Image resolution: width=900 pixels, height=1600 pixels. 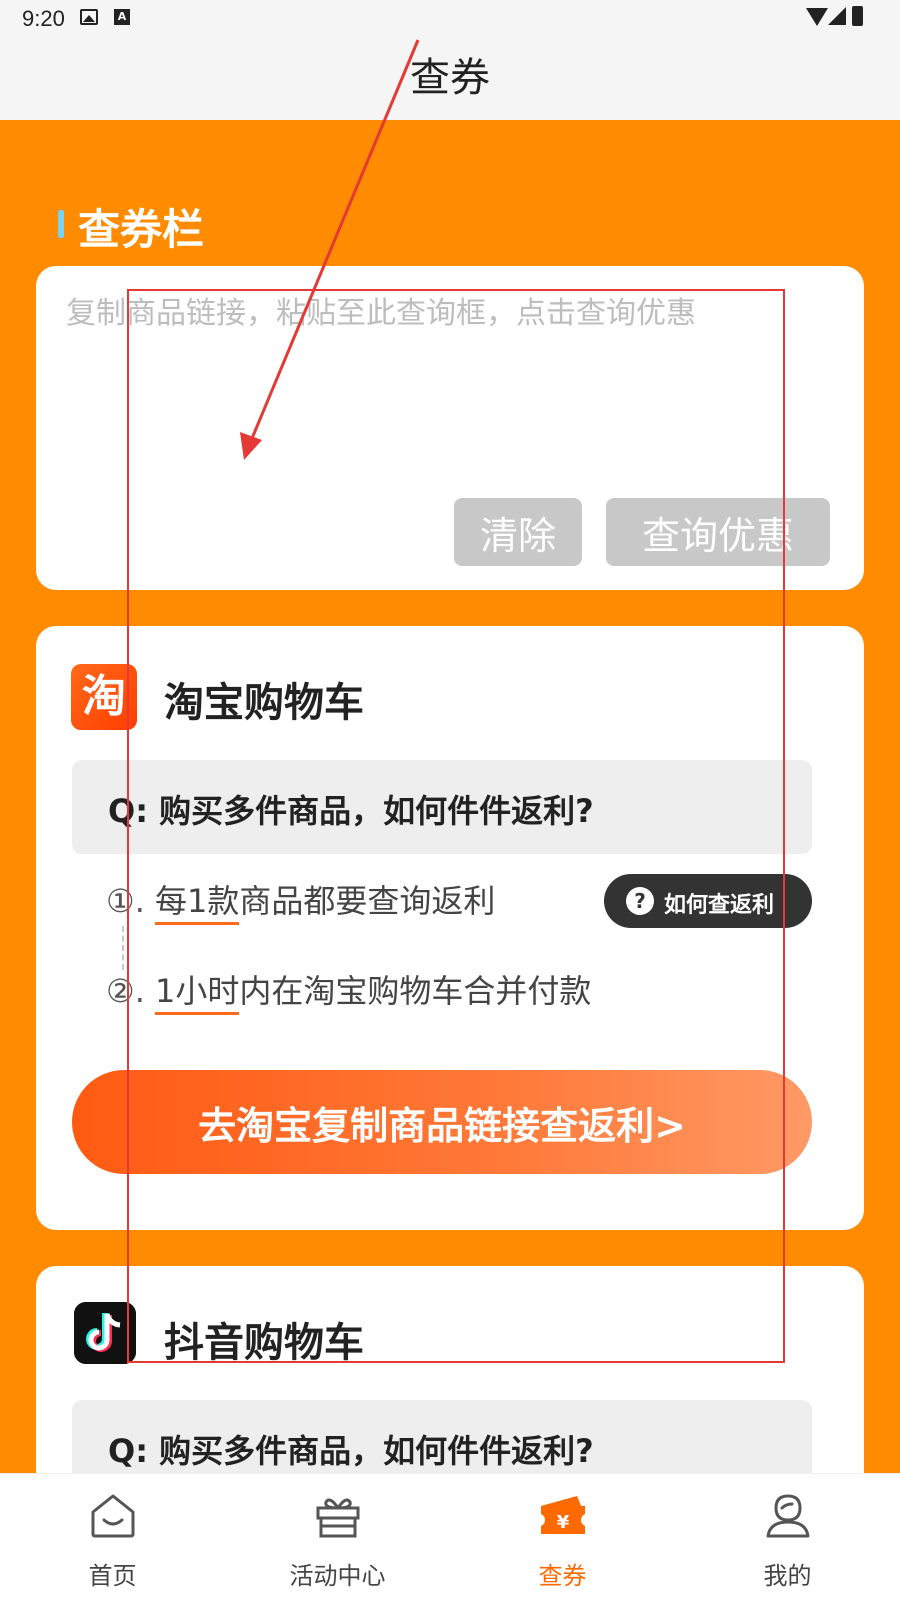 I want to click on how-to-check-rebate-button: ? 如何查返利, so click(x=708, y=901).